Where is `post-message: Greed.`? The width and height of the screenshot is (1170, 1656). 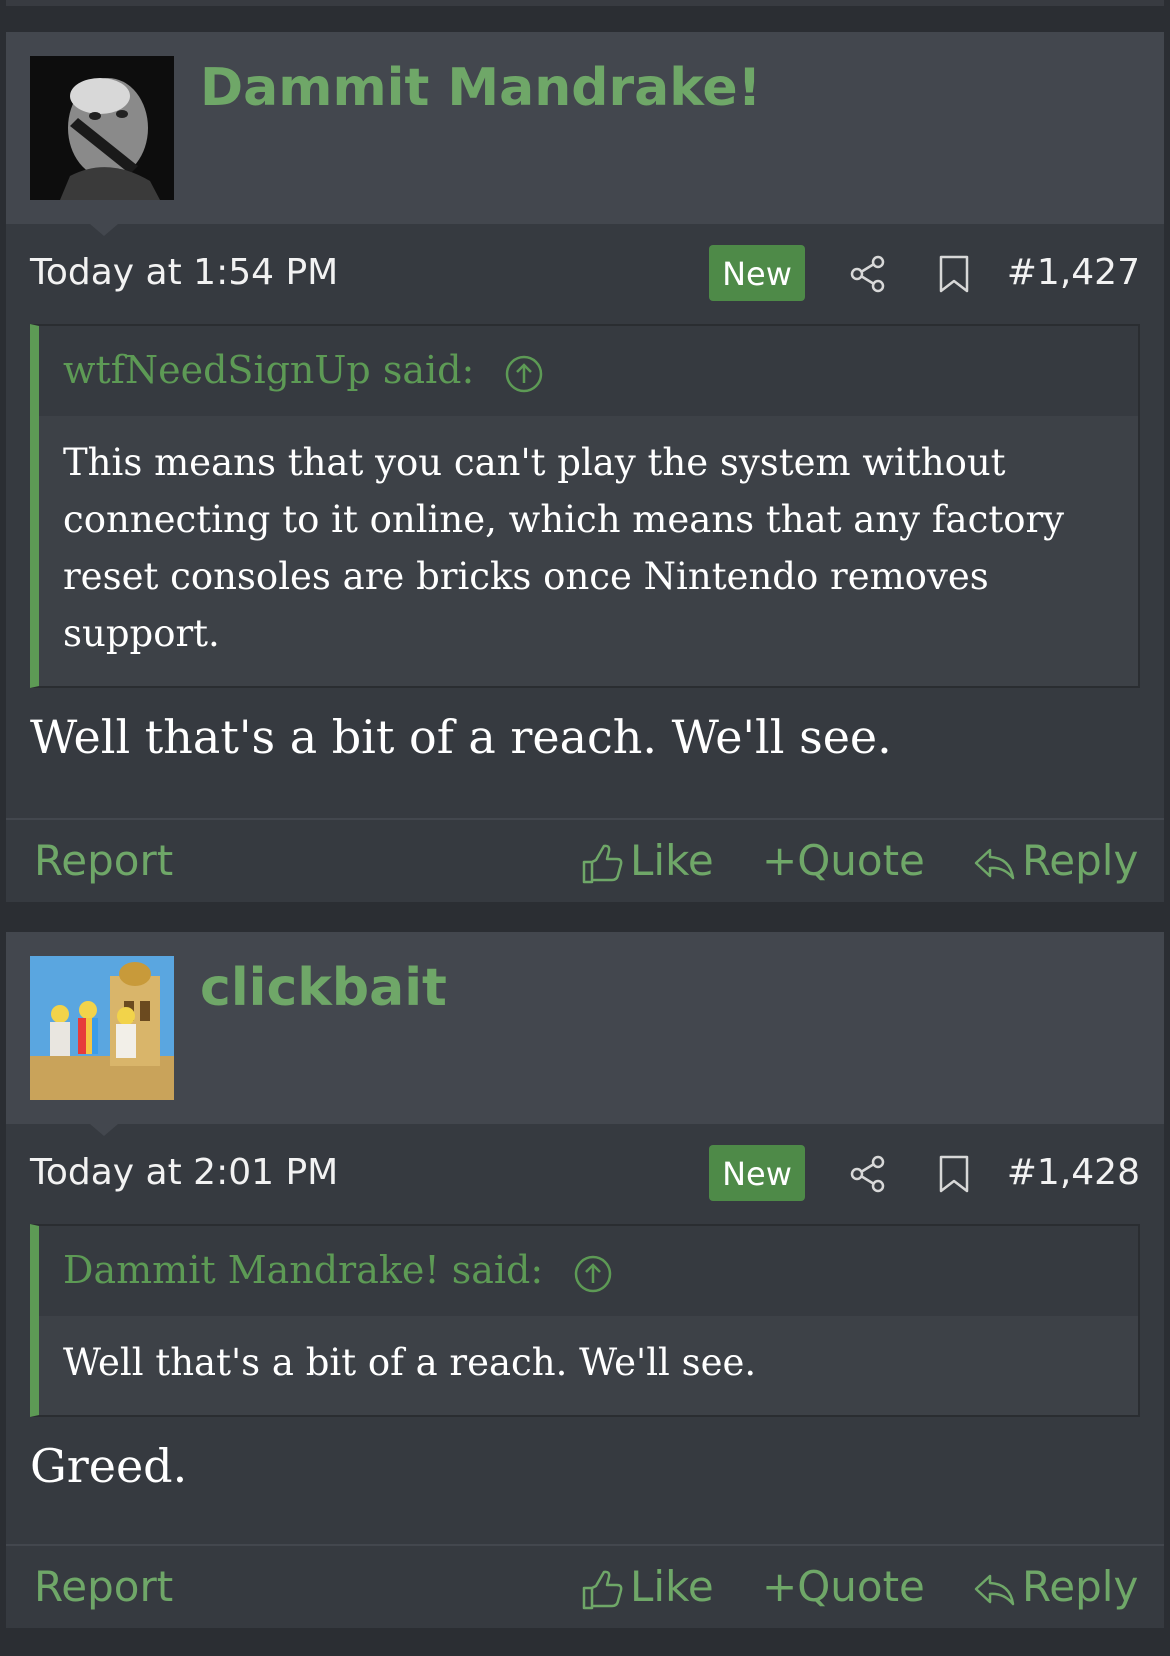
post-message: Greed. is located at coordinates (109, 1466).